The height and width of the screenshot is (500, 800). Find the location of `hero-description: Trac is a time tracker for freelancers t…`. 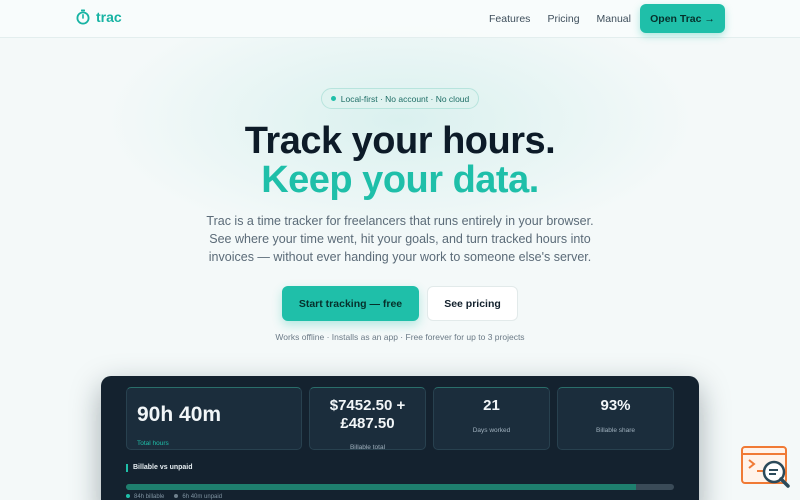

hero-description: Trac is a time tracker for freelancers t… is located at coordinates (400, 239).